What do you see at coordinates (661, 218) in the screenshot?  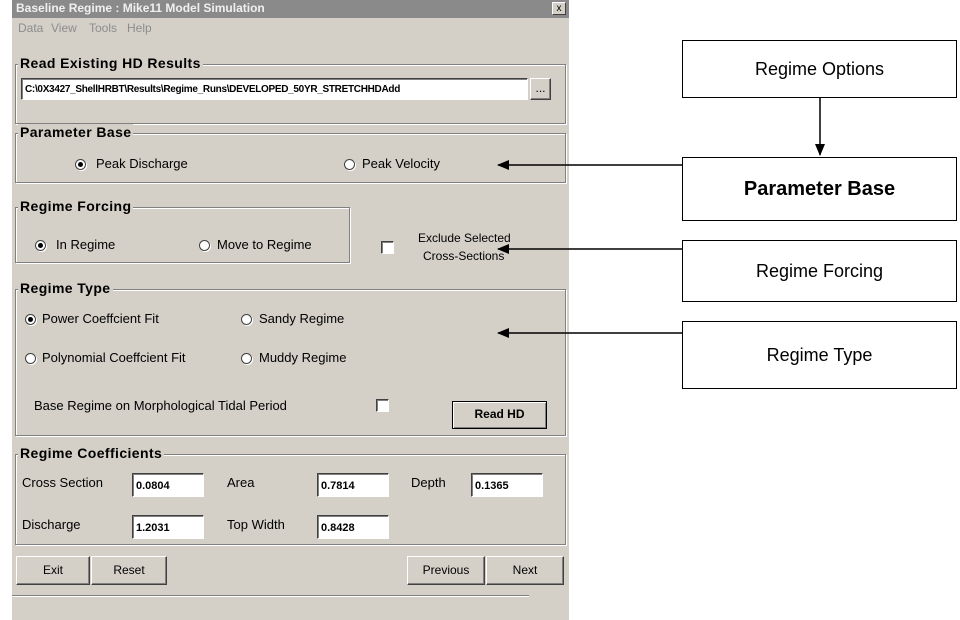 I see `annotation-arrows` at bounding box center [661, 218].